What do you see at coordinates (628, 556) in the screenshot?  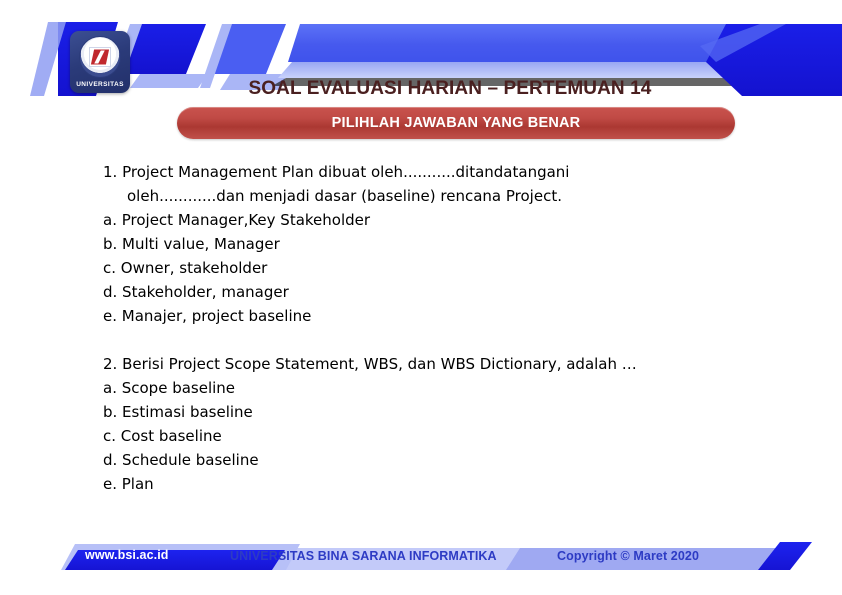 I see `footer-copyright: Copyright © Maret 2020` at bounding box center [628, 556].